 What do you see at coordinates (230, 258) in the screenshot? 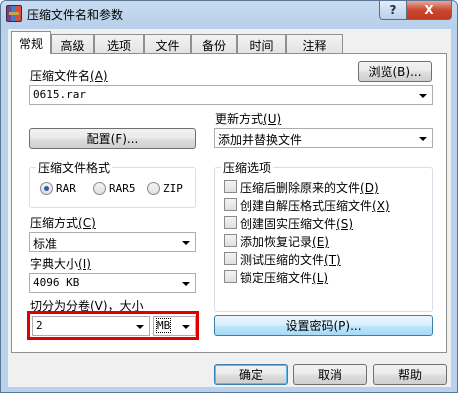
I see `checkbox-test` at bounding box center [230, 258].